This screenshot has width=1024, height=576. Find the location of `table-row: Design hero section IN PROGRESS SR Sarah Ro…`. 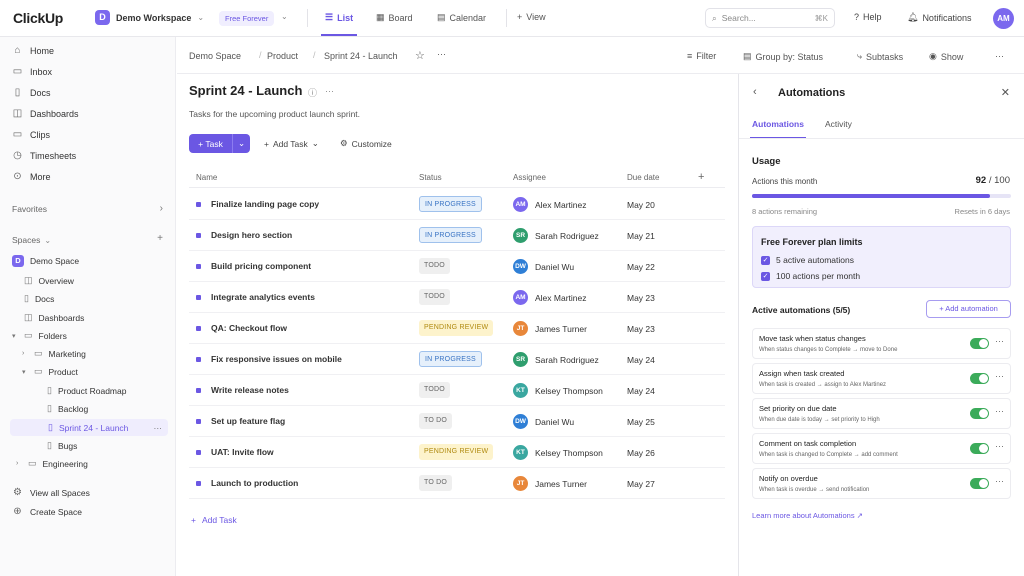

table-row: Design hero section IN PROGRESS SR Sarah Ro… is located at coordinates (457, 235).